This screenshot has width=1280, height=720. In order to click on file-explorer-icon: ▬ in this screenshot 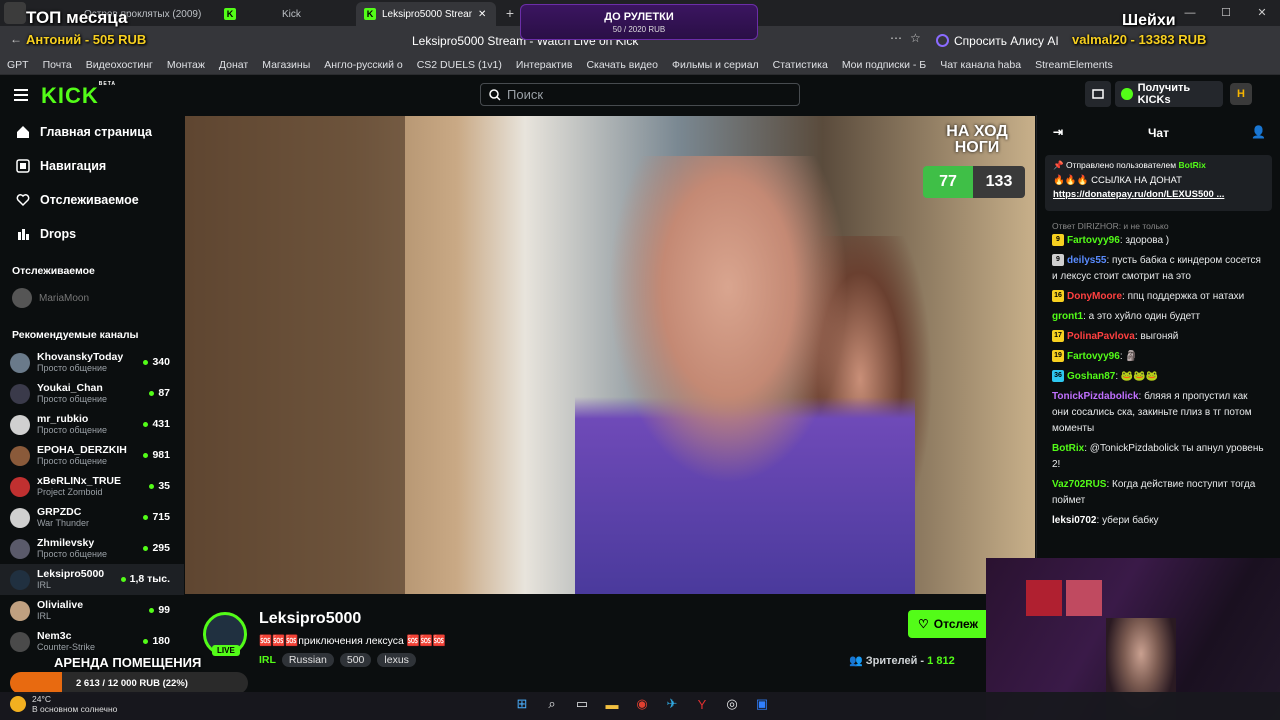, I will do `click(612, 704)`.